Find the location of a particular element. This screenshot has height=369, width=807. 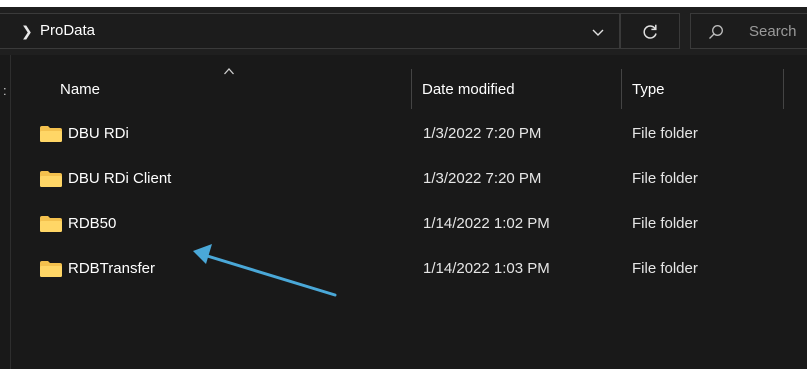

file-name: RDBTransfer is located at coordinates (111, 268).